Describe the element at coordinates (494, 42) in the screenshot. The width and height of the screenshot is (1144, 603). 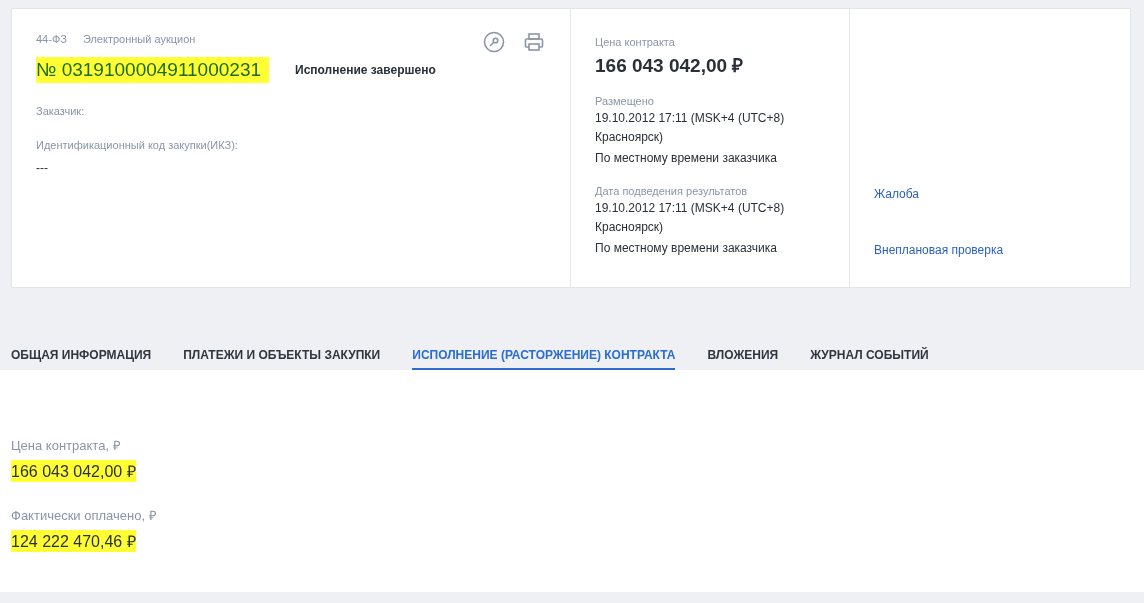
I see `key-icon` at that location.